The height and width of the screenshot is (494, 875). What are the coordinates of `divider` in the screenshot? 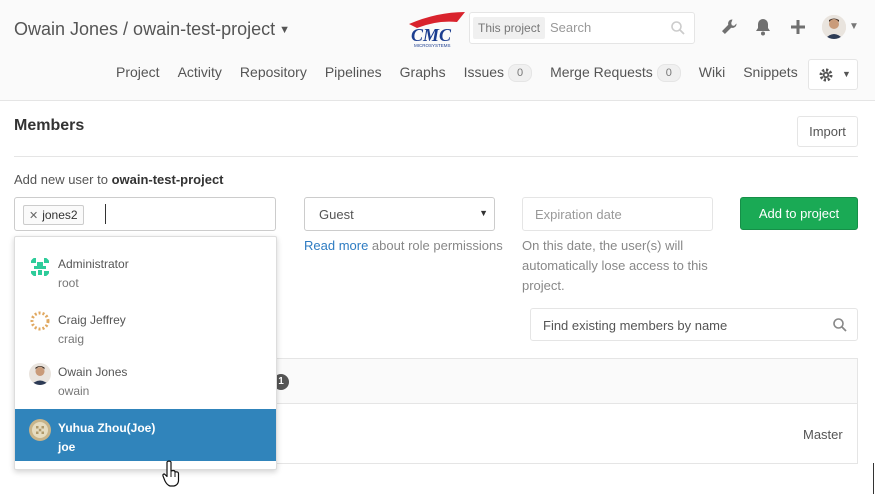 It's located at (436, 156).